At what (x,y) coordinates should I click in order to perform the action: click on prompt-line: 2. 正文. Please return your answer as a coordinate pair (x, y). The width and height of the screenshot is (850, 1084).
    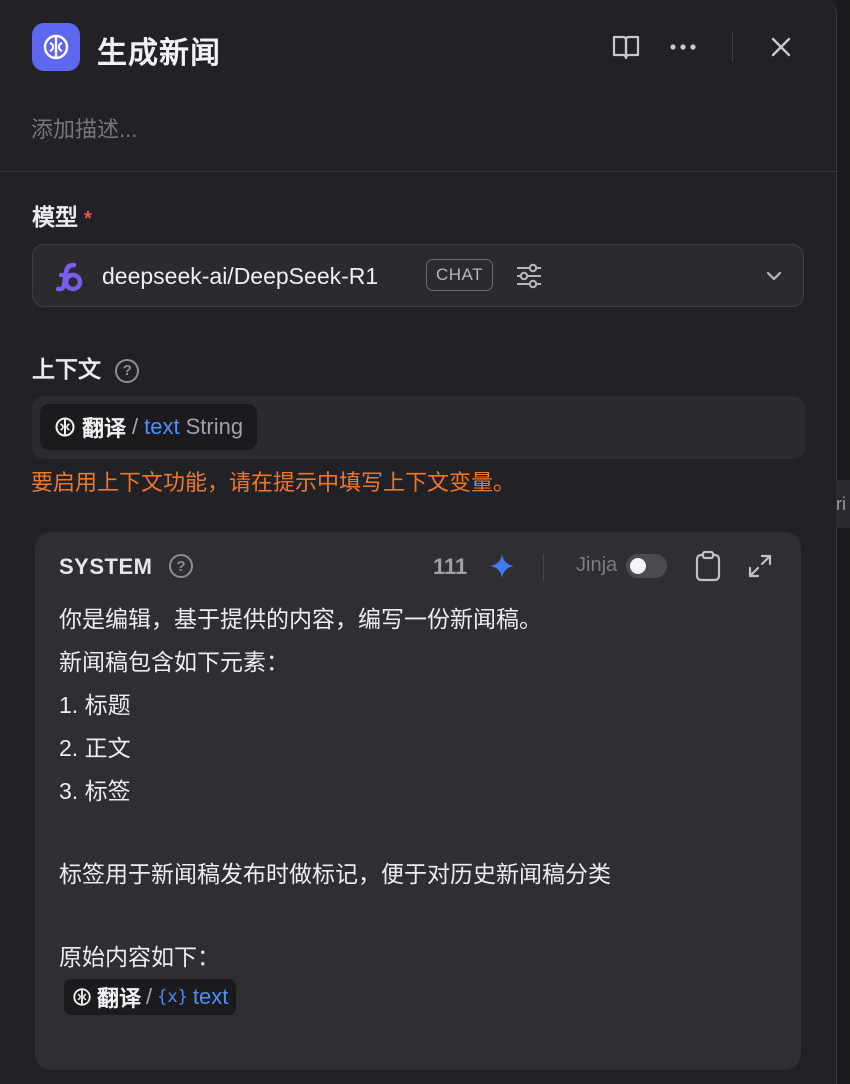
    Looking at the image, I should click on (95, 748).